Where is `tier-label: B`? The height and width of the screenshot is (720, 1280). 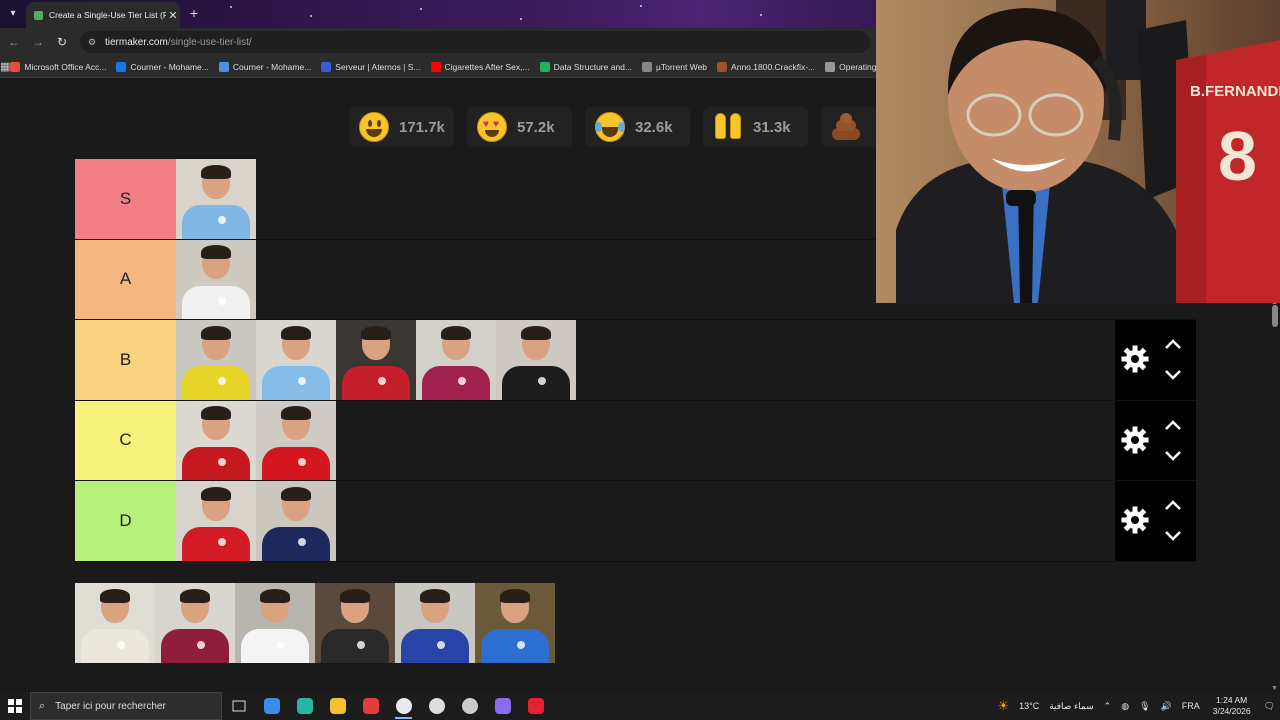 tier-label: B is located at coordinates (125, 360).